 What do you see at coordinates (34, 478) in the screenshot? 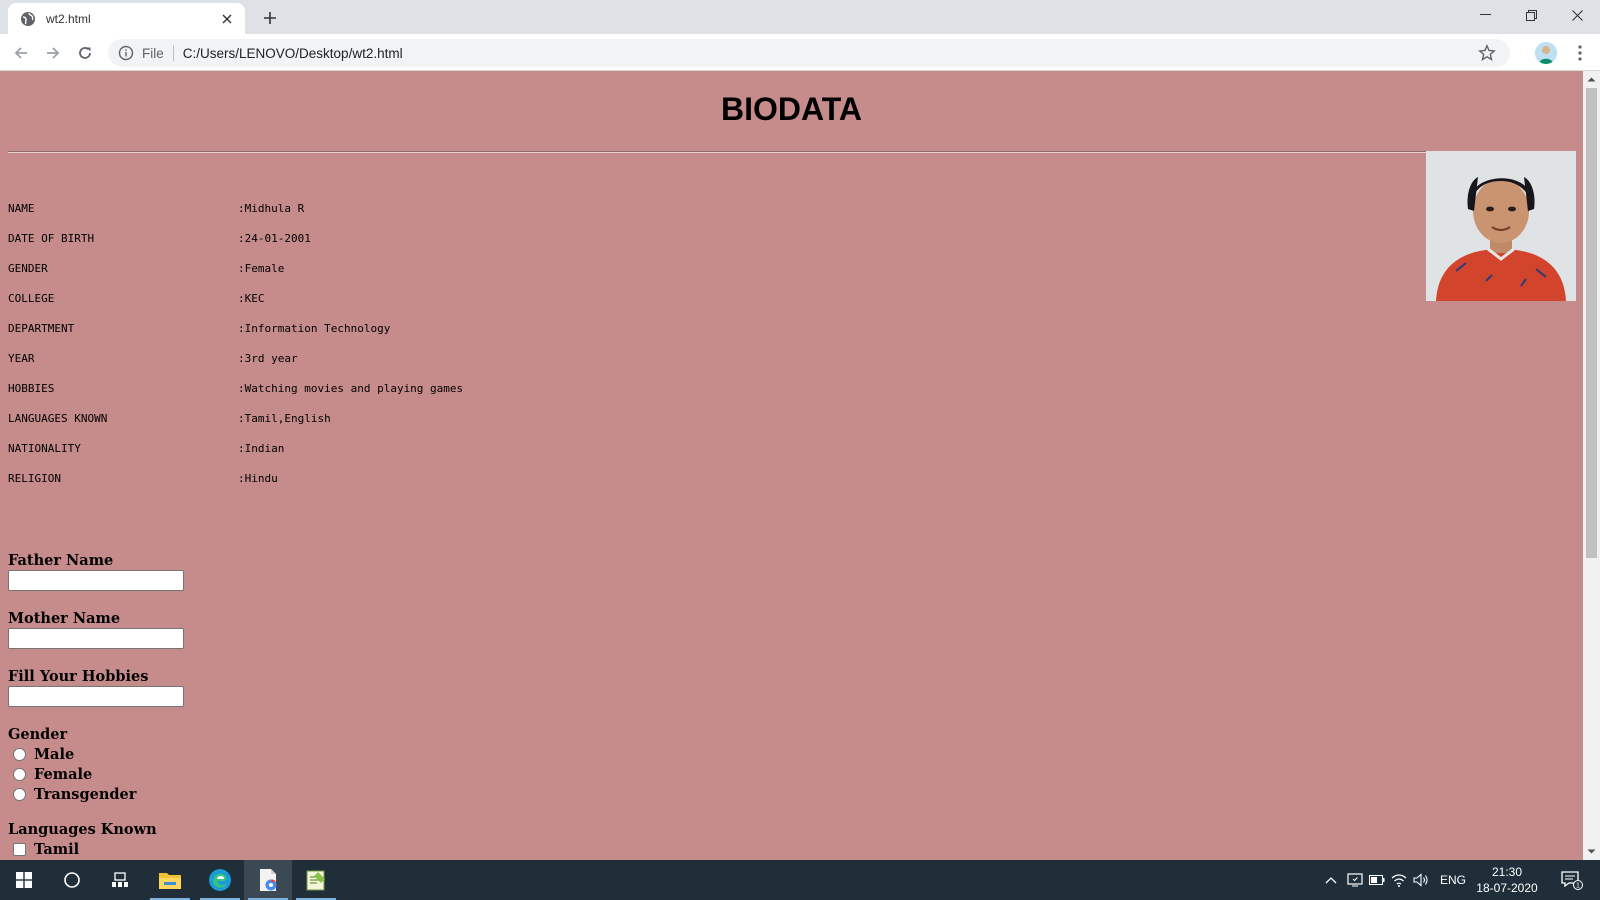
I see `info-label: RELIGION` at bounding box center [34, 478].